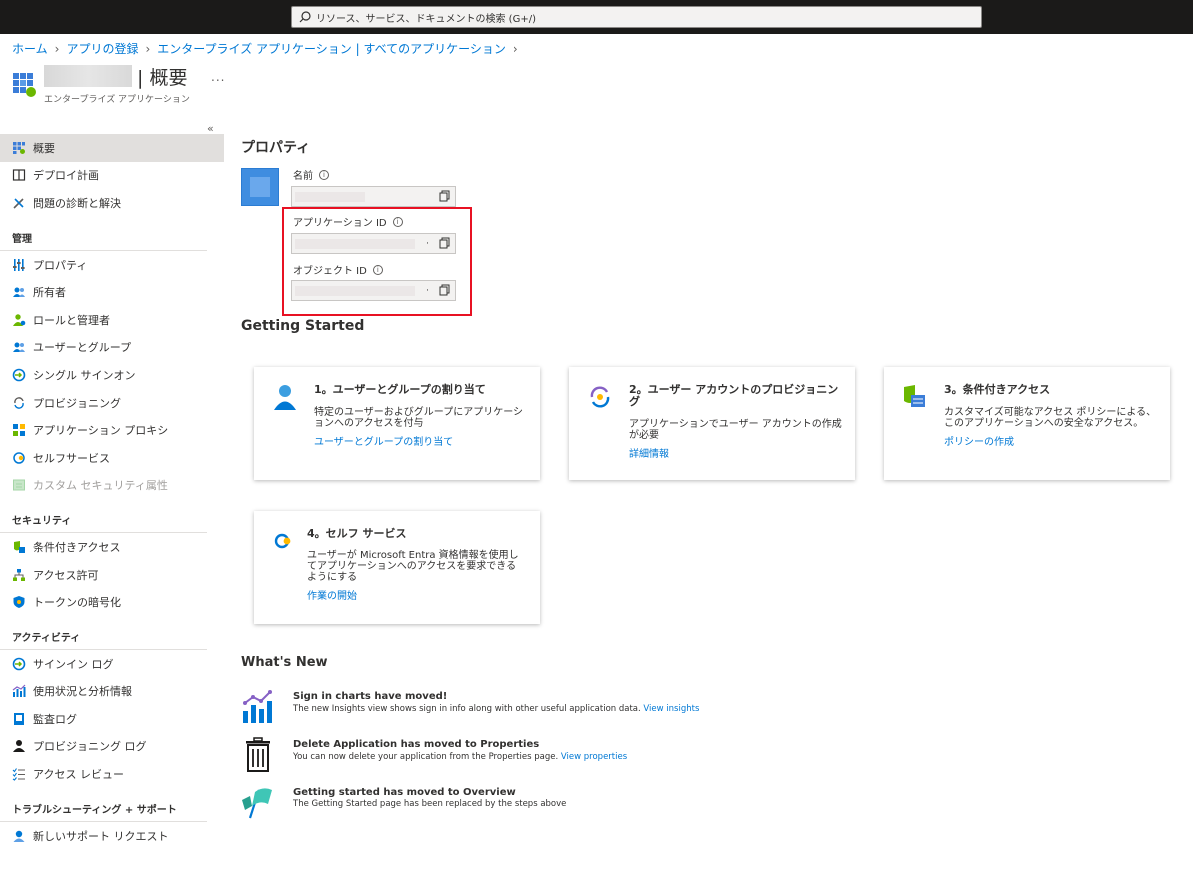 This screenshot has height=873, width=1193. I want to click on sidebar-section-manage: 管理, so click(103, 234).